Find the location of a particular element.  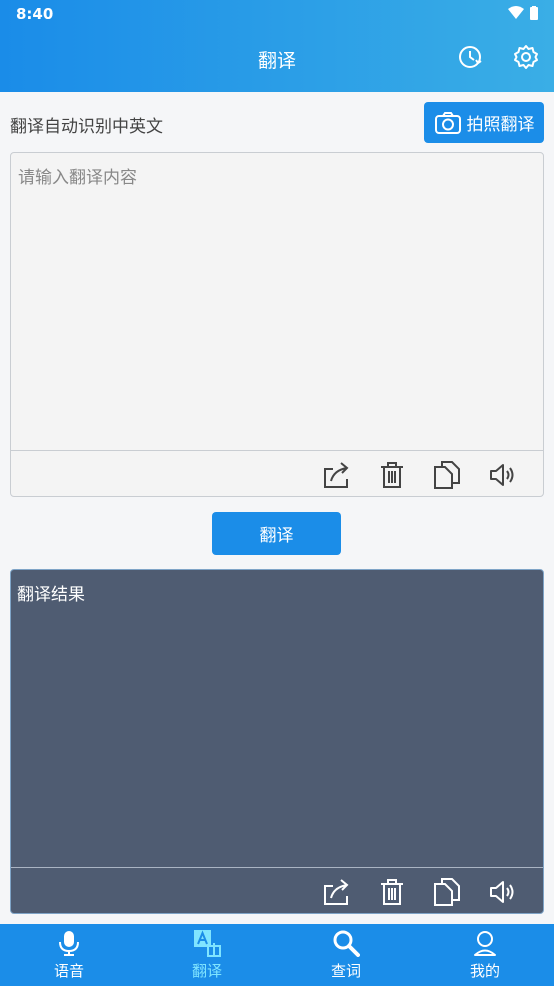

tab-voice: 语音 is located at coordinates (69, 955).